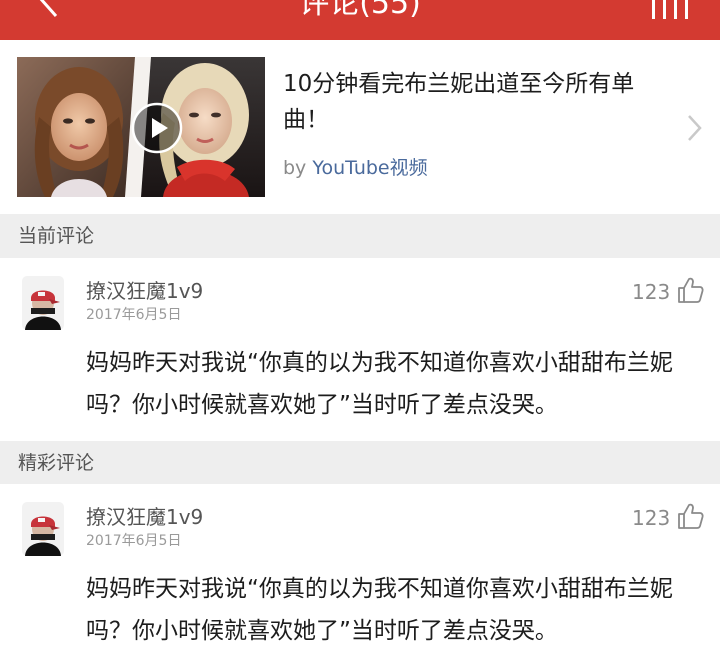 This screenshot has height=667, width=720. Describe the element at coordinates (56, 236) in the screenshot. I see `section-title: 当前评论` at that location.